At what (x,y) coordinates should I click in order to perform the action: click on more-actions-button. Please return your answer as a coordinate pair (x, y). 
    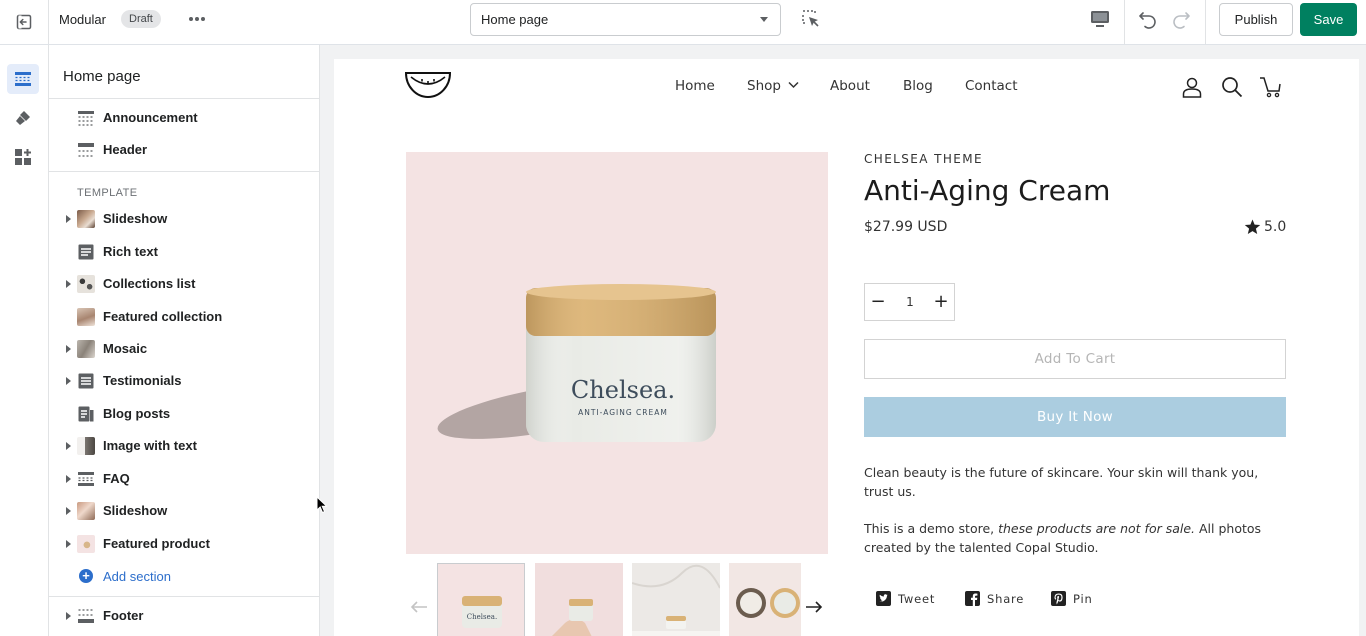
    Looking at the image, I should click on (197, 19).